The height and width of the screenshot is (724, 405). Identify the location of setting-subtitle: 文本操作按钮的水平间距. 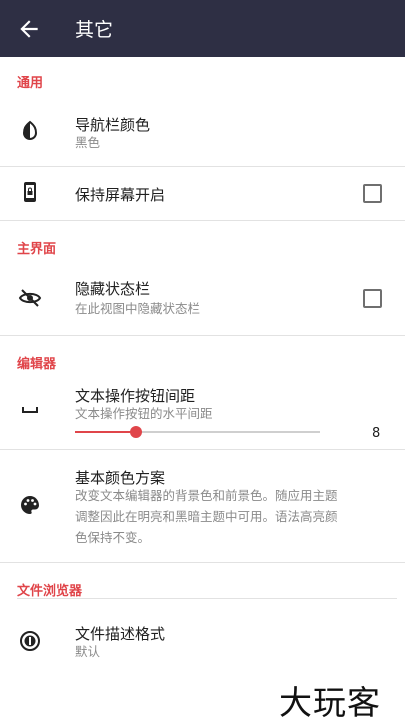
(144, 413).